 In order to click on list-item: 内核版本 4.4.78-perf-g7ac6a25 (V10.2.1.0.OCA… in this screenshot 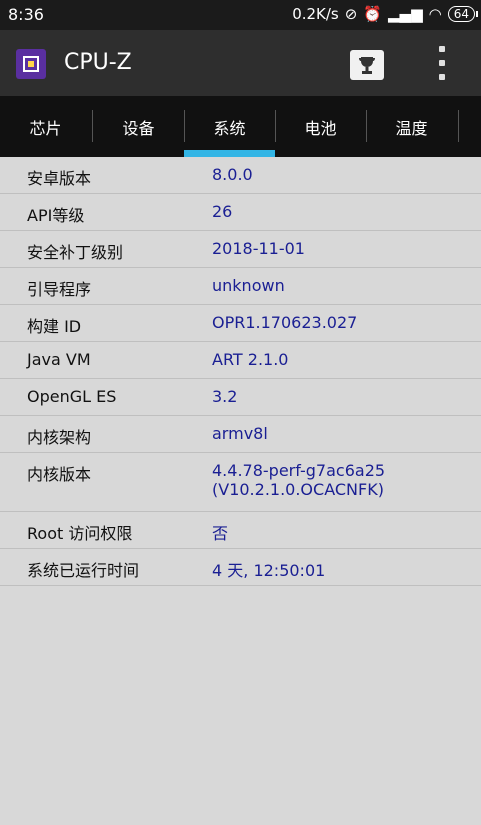, I will do `click(240, 482)`.